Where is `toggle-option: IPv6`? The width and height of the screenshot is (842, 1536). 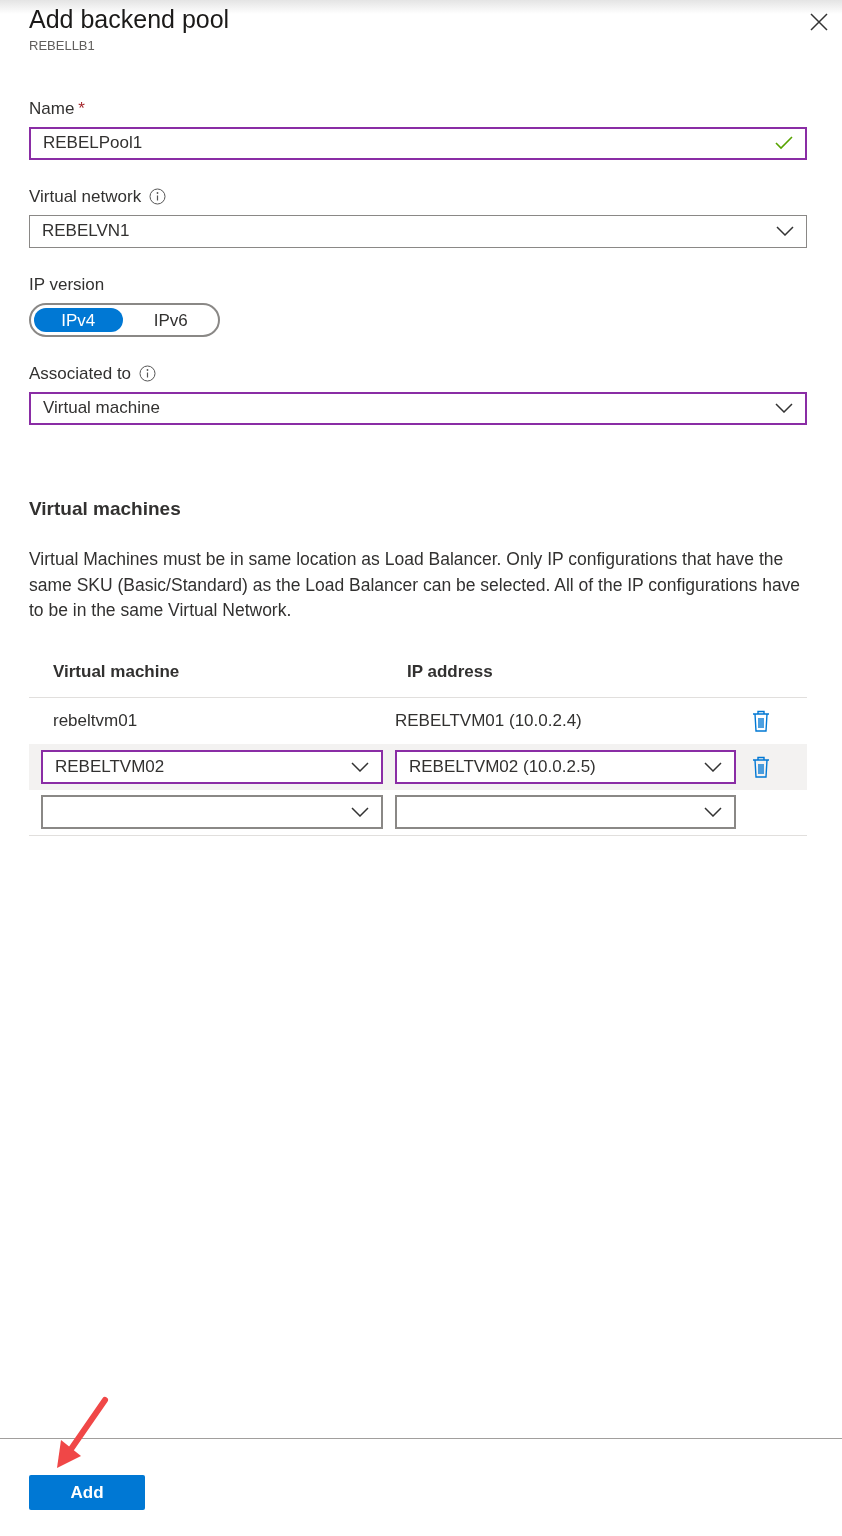 toggle-option: IPv6 is located at coordinates (170, 319).